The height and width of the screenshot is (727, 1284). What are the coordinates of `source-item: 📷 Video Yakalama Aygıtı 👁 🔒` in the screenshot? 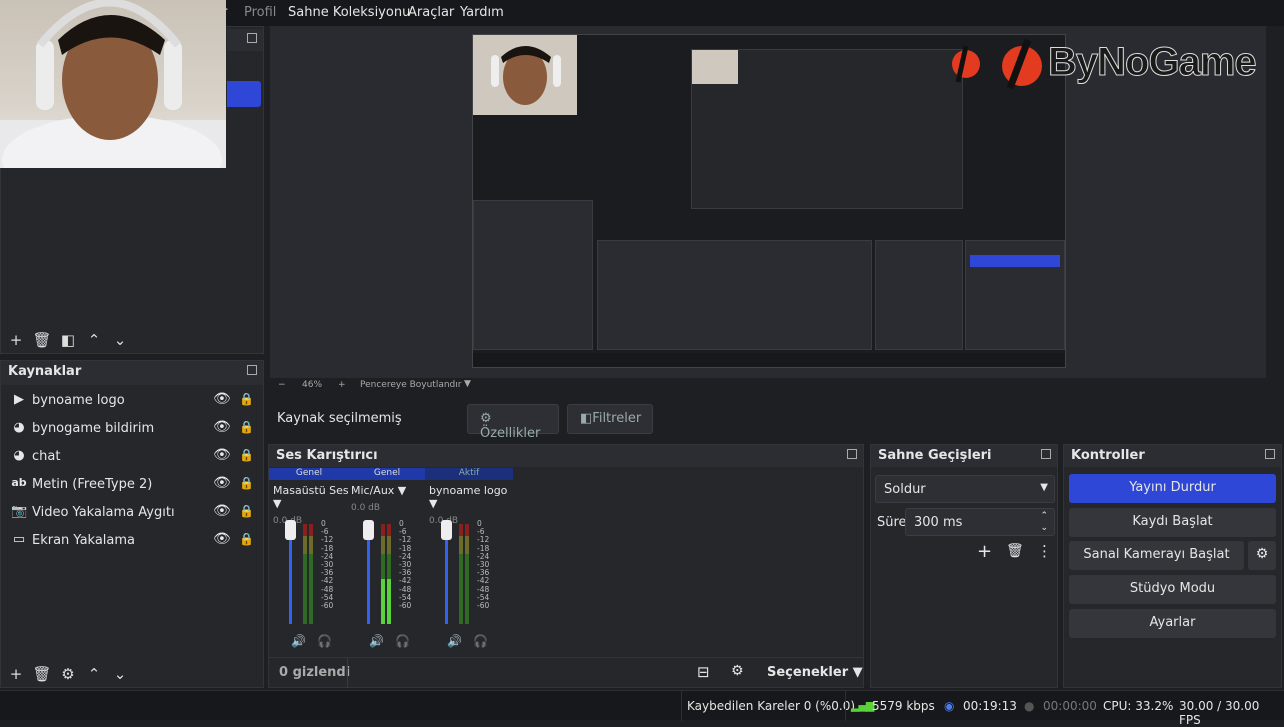 It's located at (132, 513).